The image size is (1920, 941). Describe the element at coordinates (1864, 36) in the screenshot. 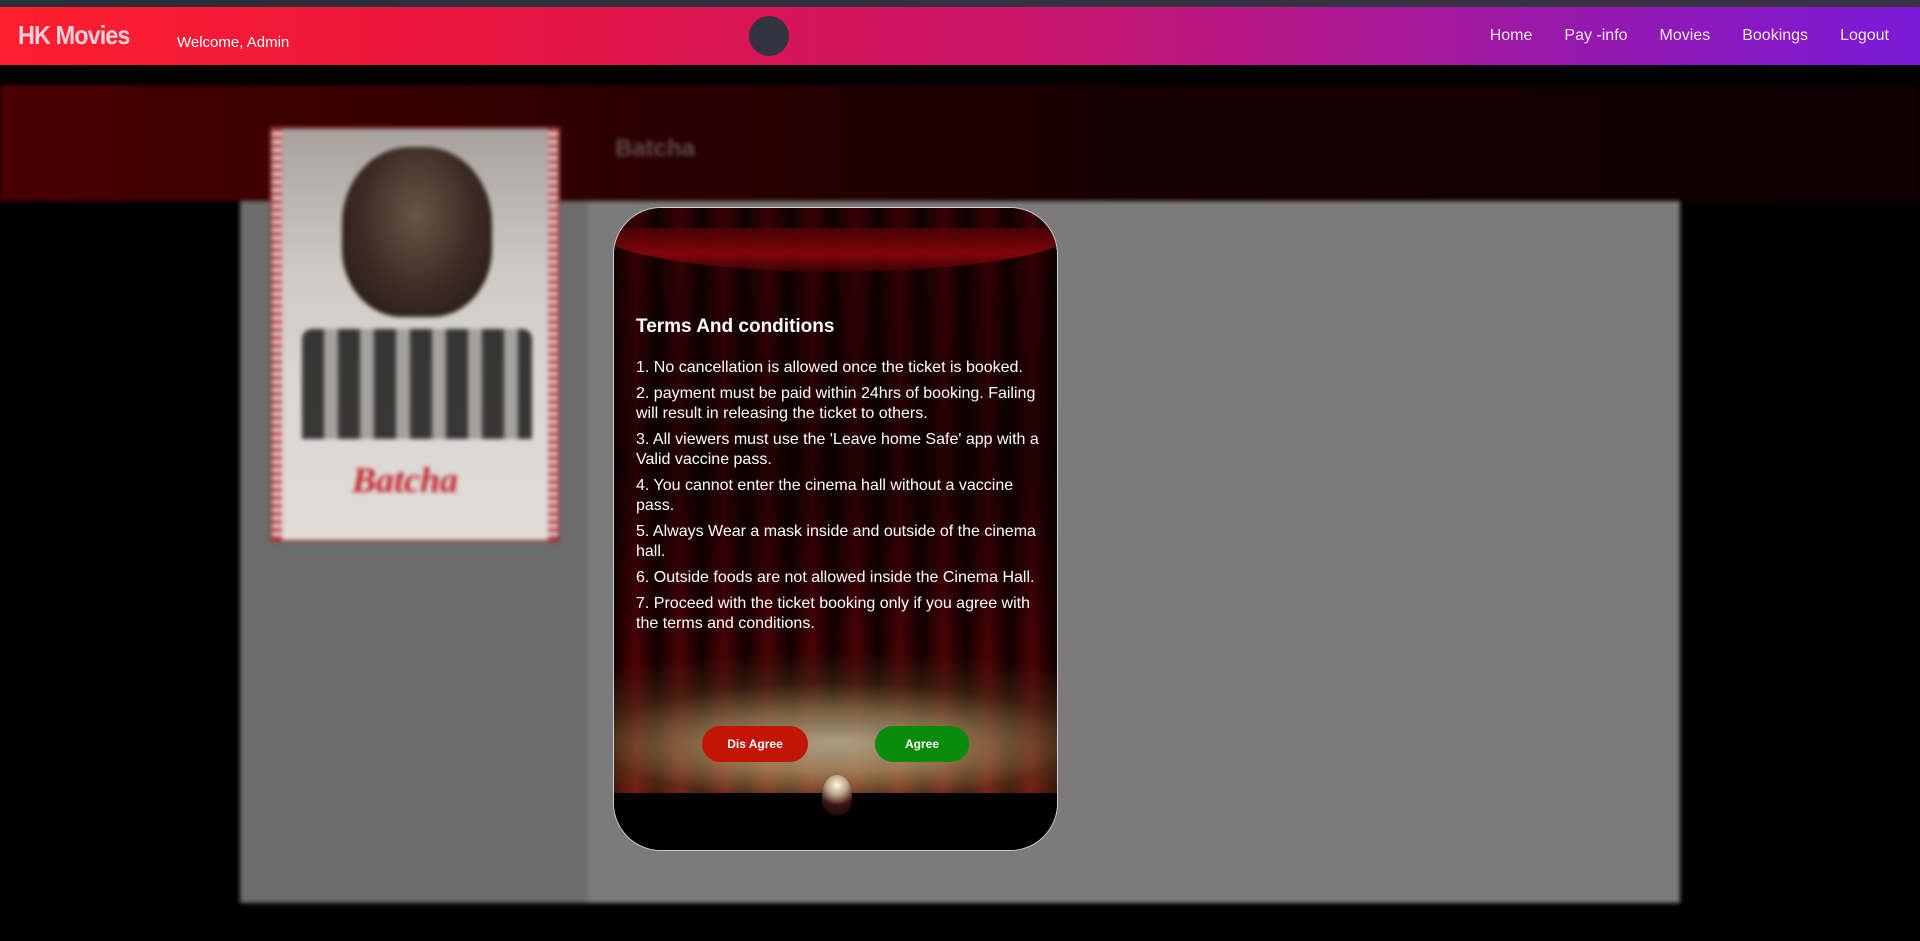

I see `nav-link-logout: Logout` at that location.